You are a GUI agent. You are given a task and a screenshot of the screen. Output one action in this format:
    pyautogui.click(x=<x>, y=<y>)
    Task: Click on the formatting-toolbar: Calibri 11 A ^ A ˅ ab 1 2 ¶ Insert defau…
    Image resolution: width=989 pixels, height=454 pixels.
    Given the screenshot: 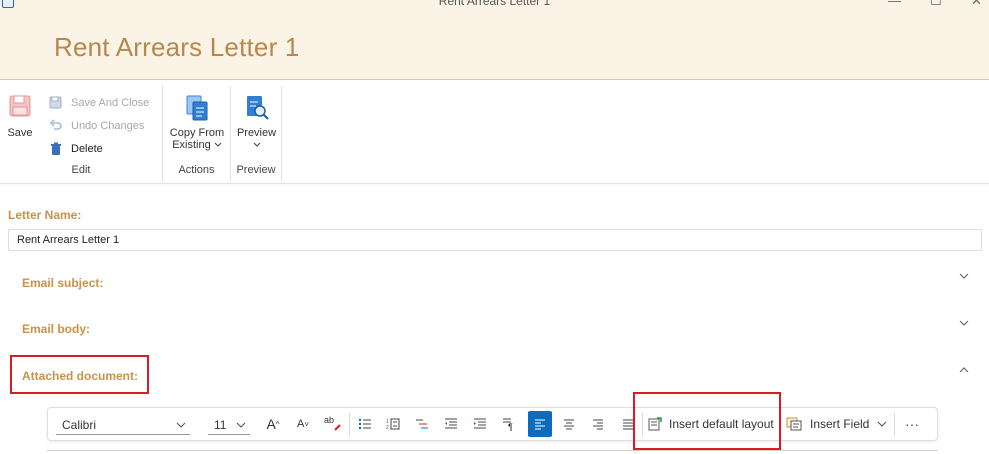 What is the action you would take?
    pyautogui.click(x=492, y=424)
    